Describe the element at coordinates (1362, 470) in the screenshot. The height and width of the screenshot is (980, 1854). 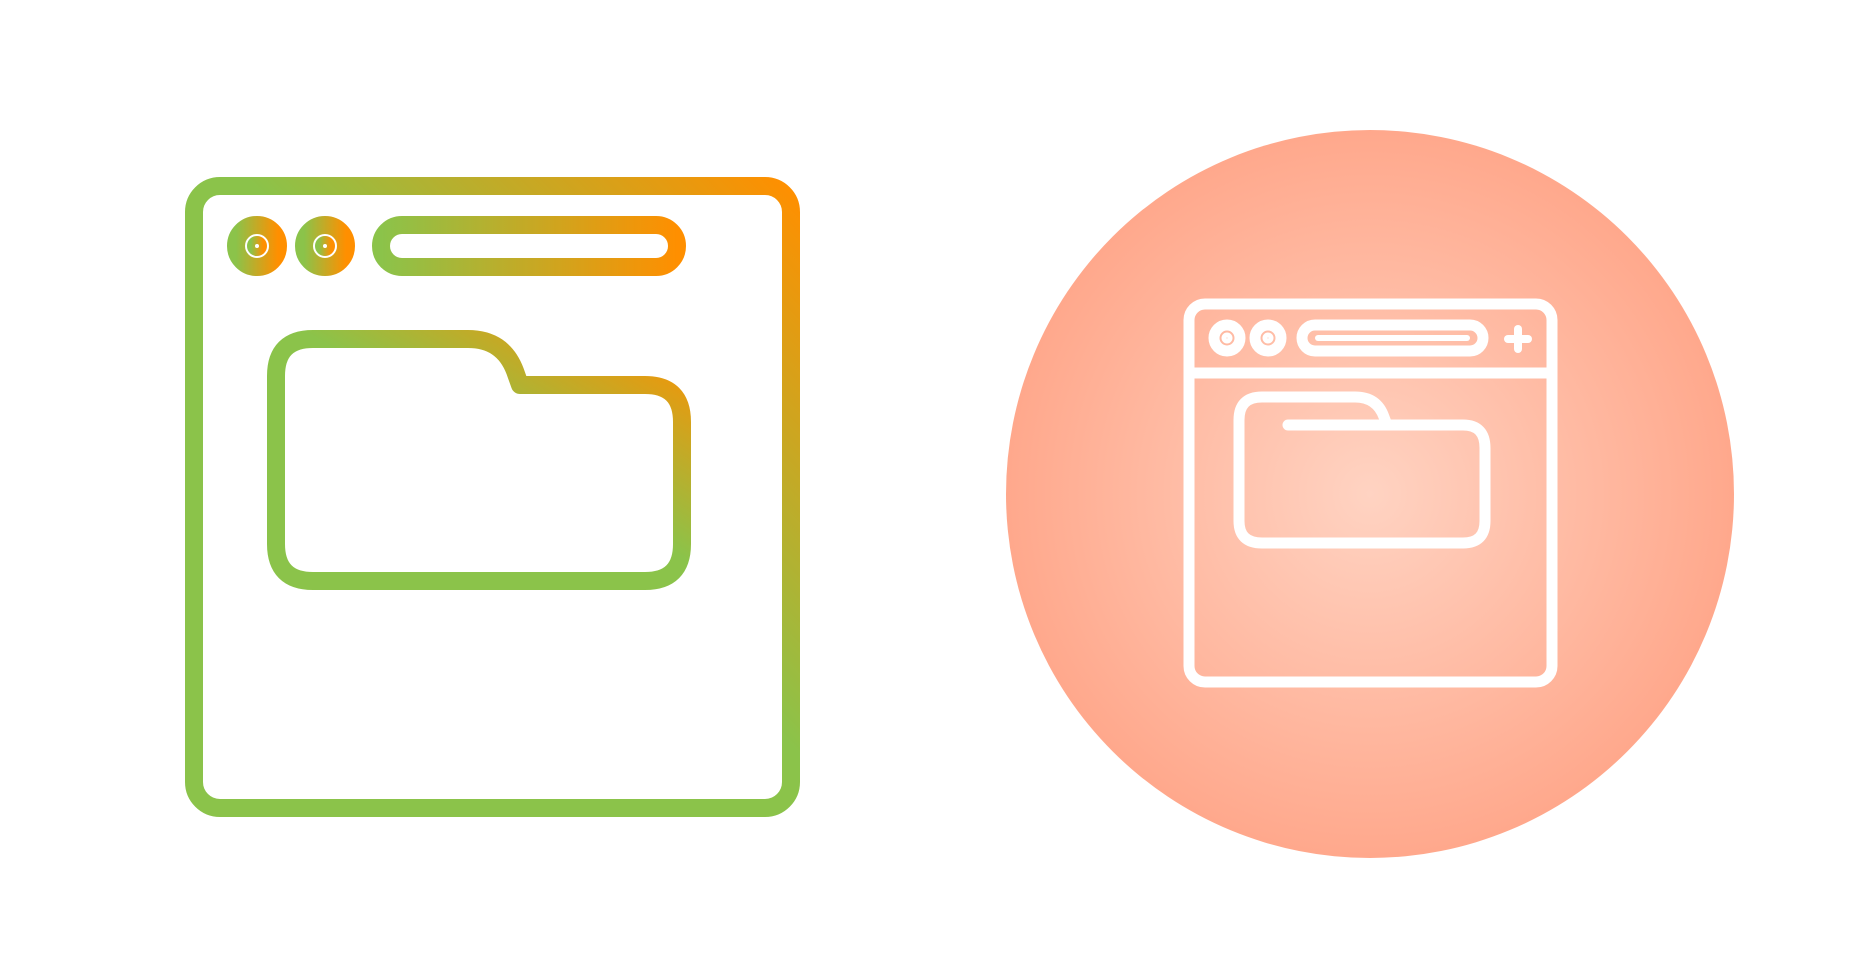
I see `folder-white-icon` at that location.